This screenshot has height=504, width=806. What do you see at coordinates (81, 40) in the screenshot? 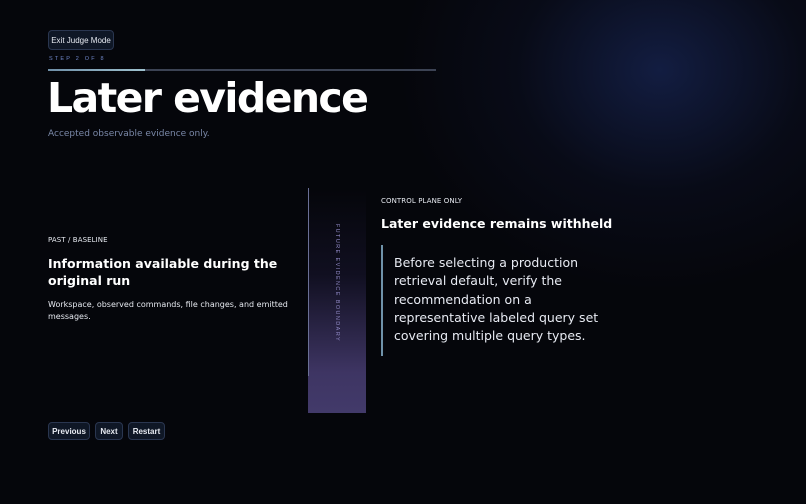
I see `exit-judge-mode-button: Exit Judge Mode` at bounding box center [81, 40].